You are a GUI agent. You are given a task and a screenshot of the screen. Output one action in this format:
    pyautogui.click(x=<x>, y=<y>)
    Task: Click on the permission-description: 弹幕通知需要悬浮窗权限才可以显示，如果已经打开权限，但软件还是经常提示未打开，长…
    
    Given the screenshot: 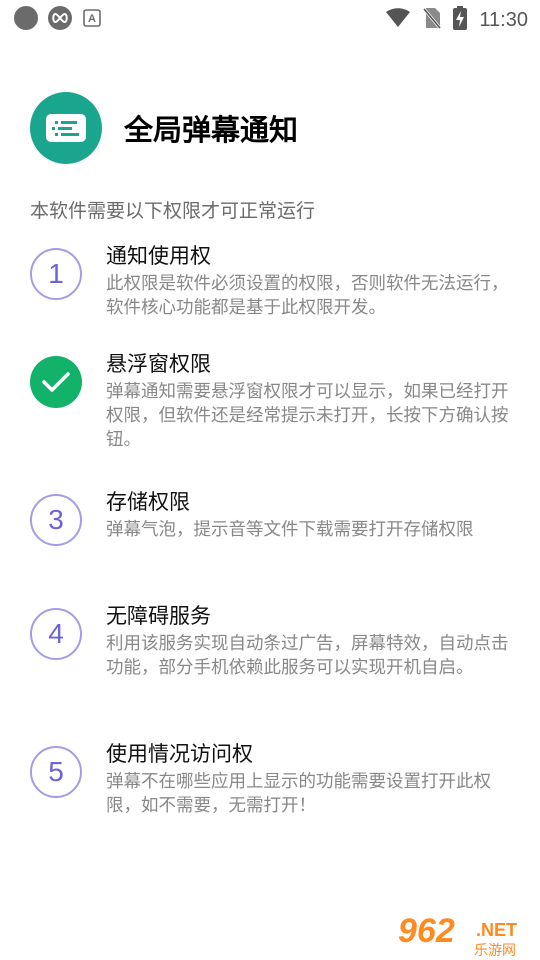 What is the action you would take?
    pyautogui.click(x=307, y=416)
    